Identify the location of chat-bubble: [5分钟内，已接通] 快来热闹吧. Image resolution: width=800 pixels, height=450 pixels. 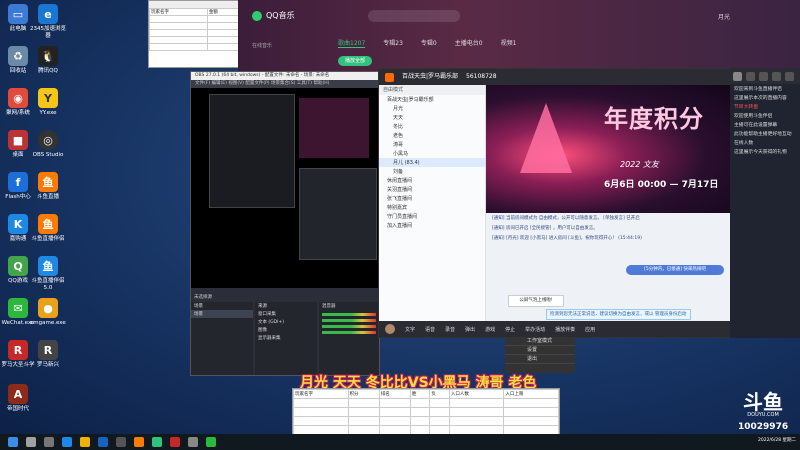
(675, 270).